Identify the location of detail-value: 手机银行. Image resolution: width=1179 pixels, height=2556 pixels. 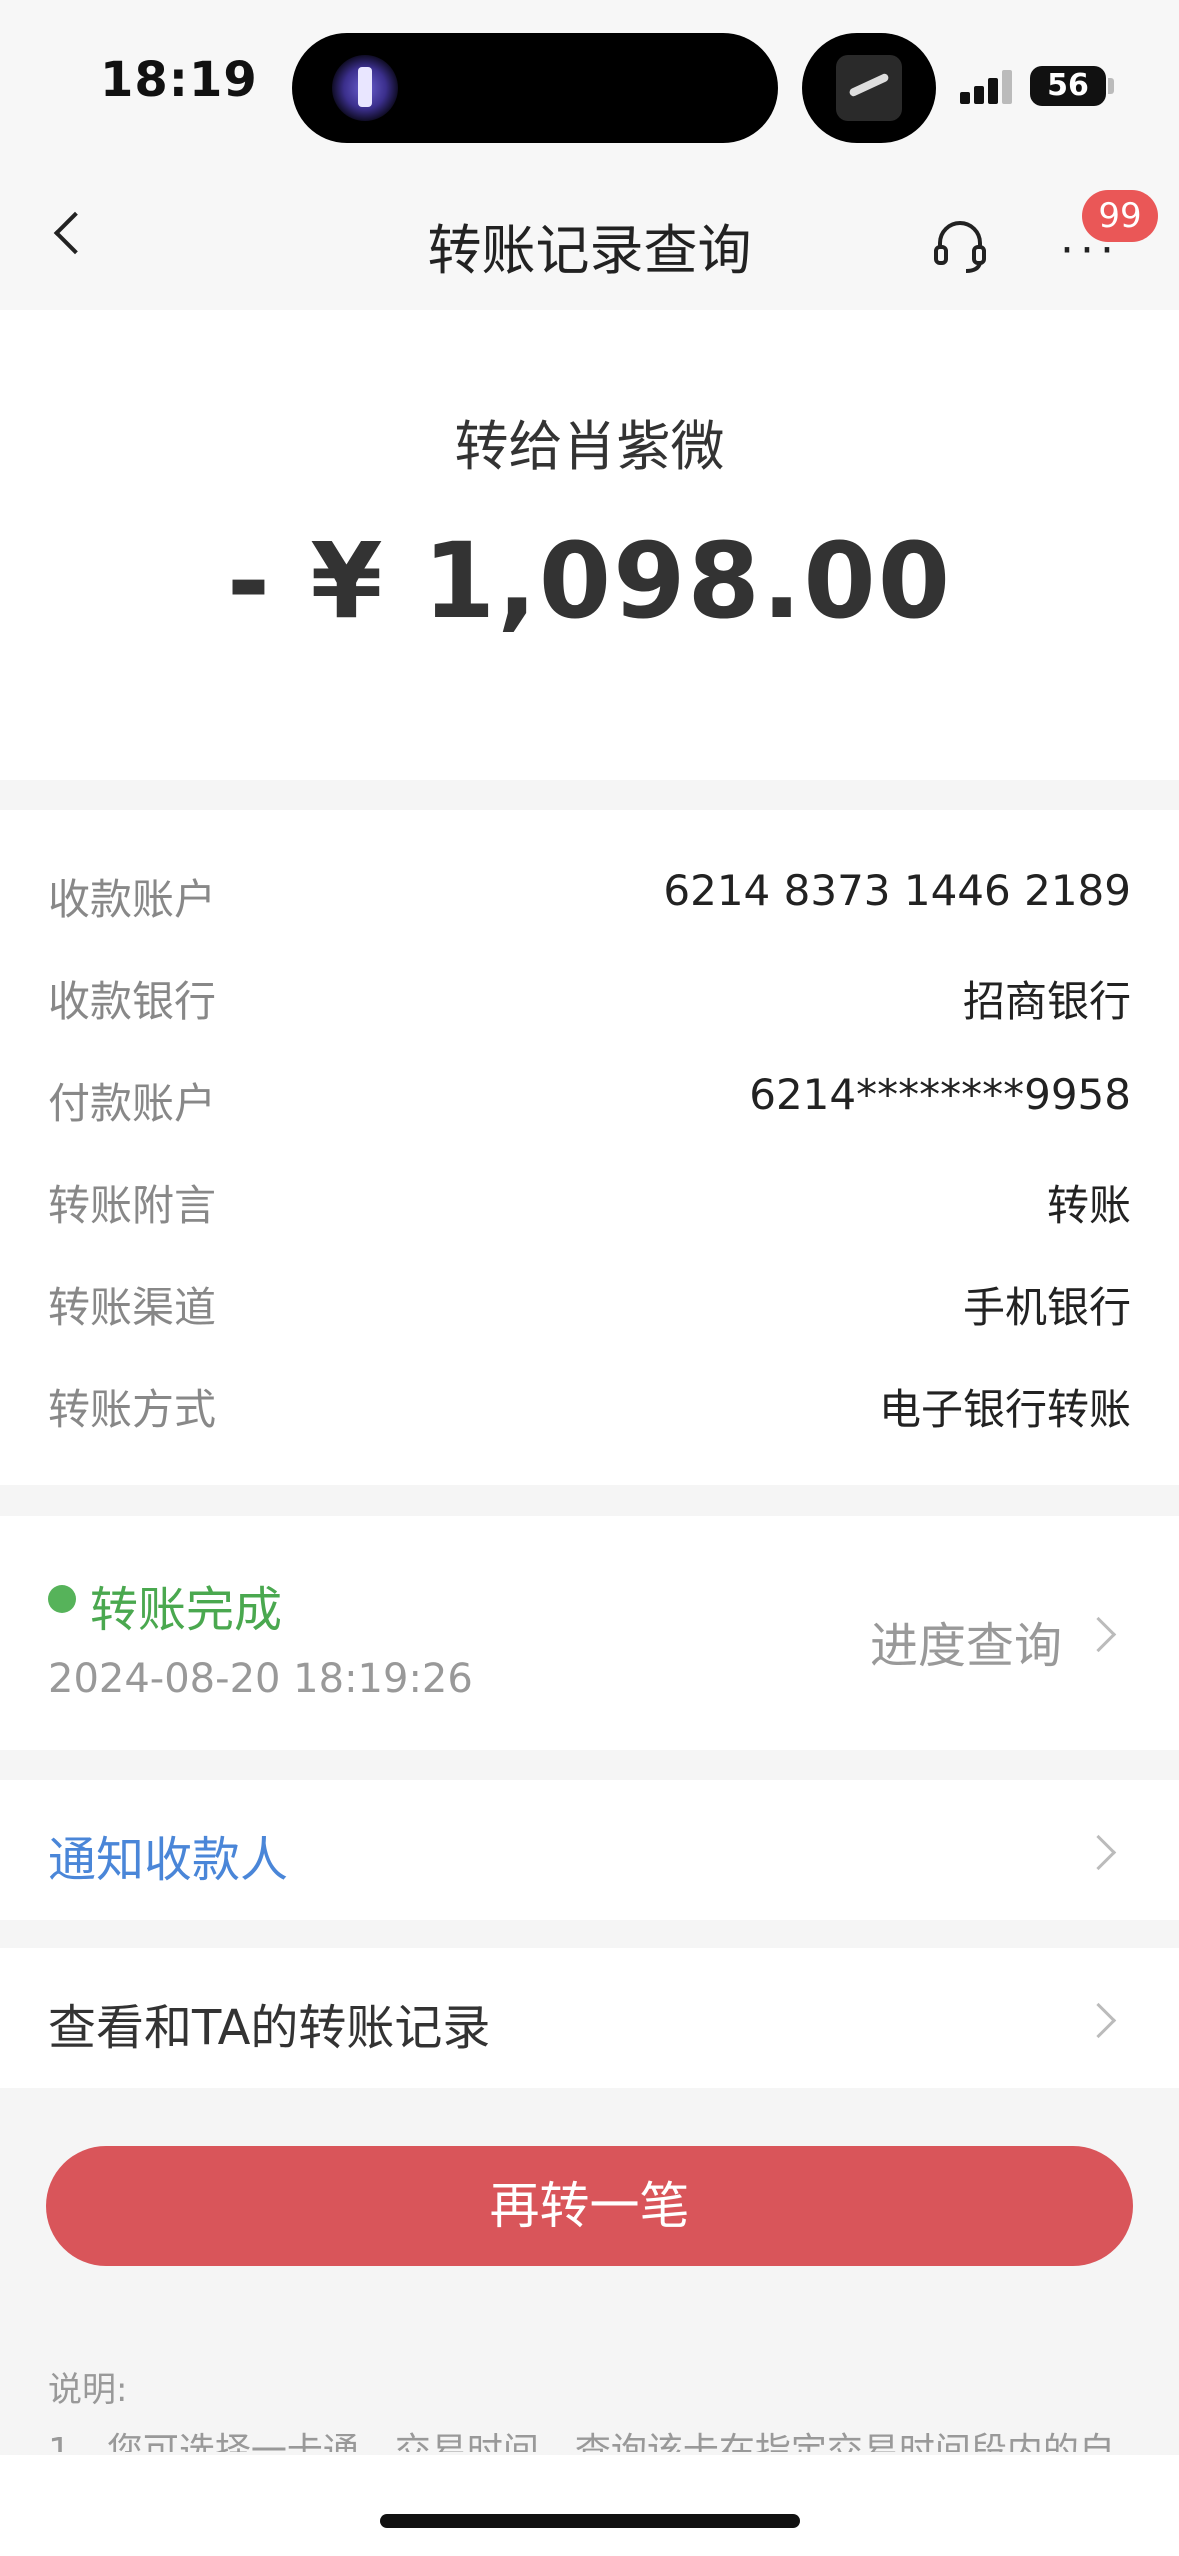
(1046, 1307).